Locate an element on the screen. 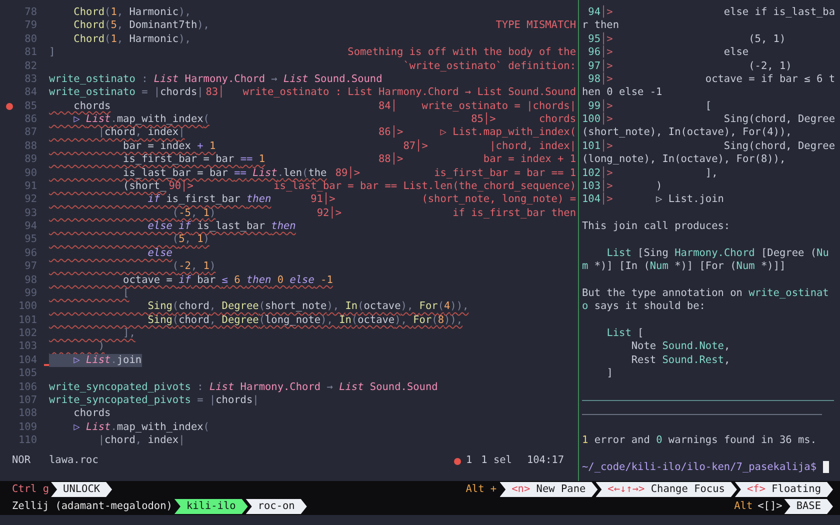  line-number: 87 is located at coordinates (30, 133).